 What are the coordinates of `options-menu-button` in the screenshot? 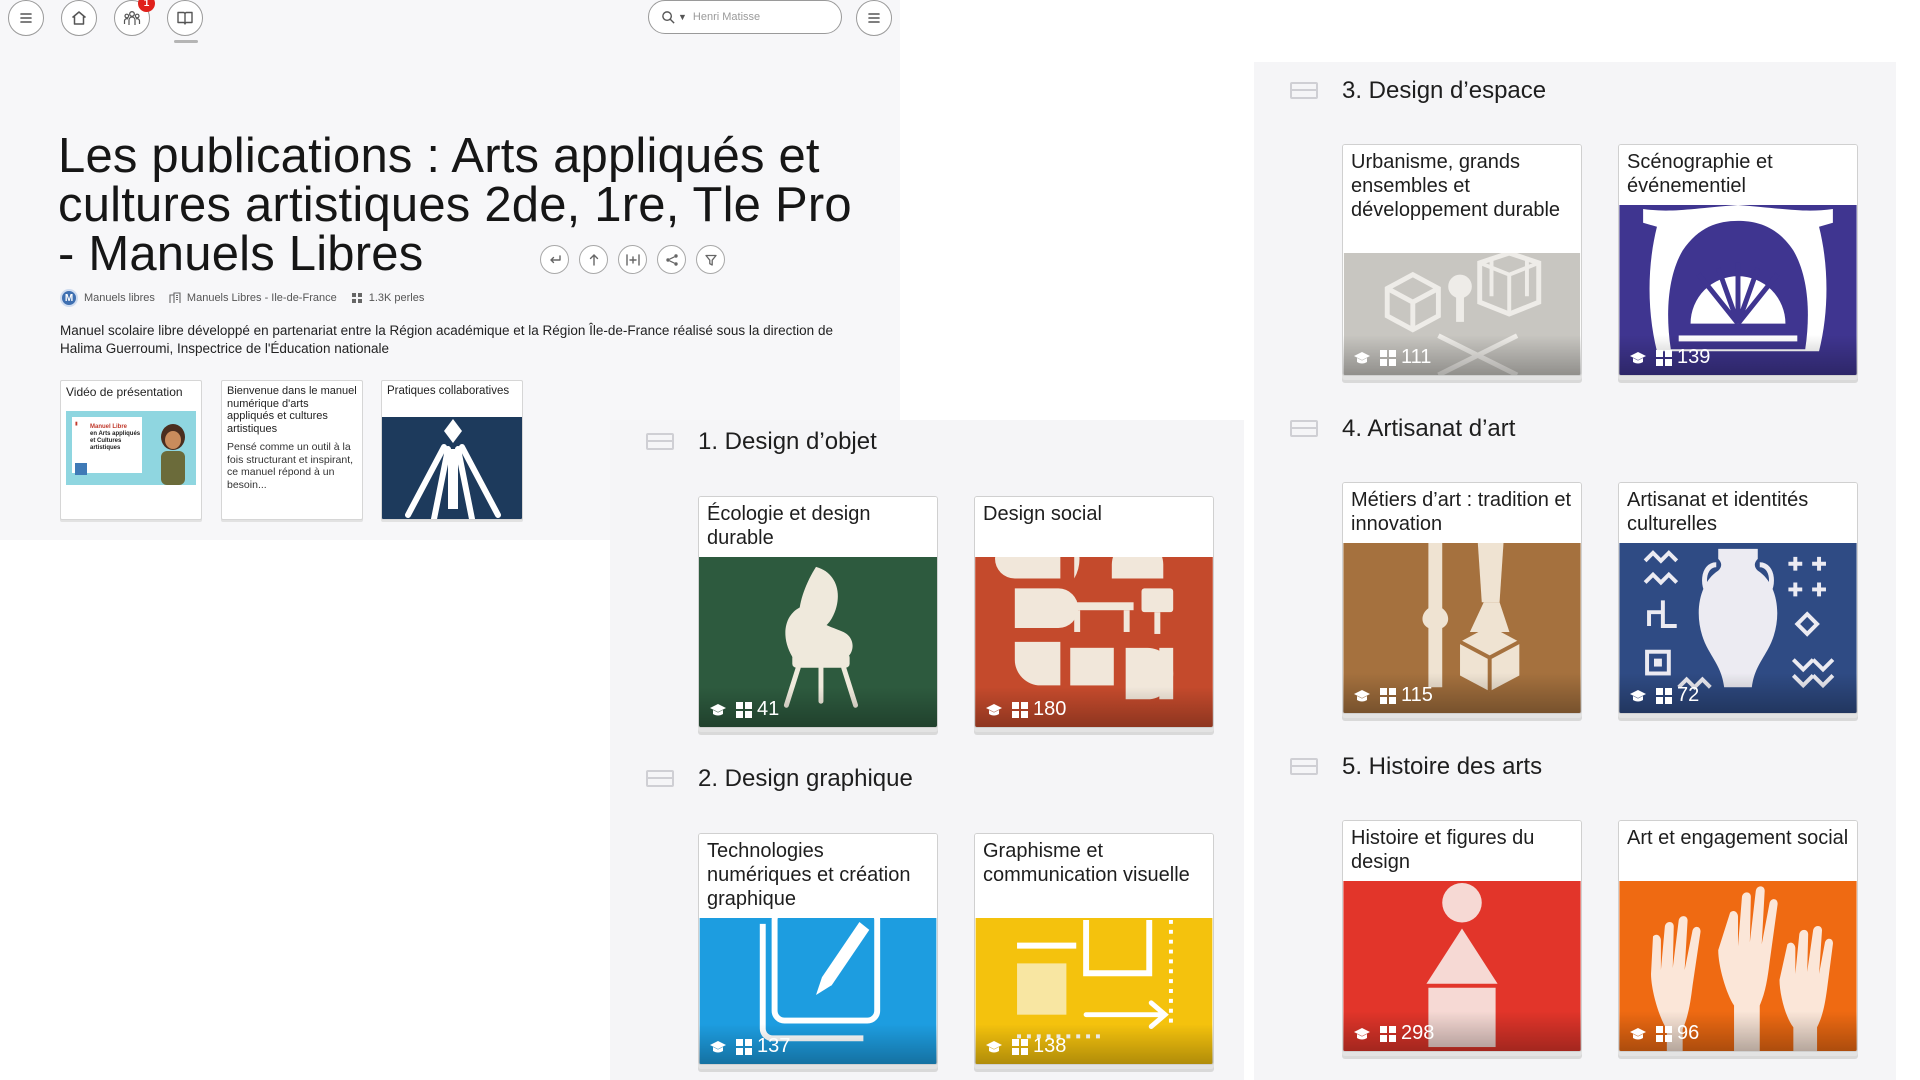 It's located at (874, 18).